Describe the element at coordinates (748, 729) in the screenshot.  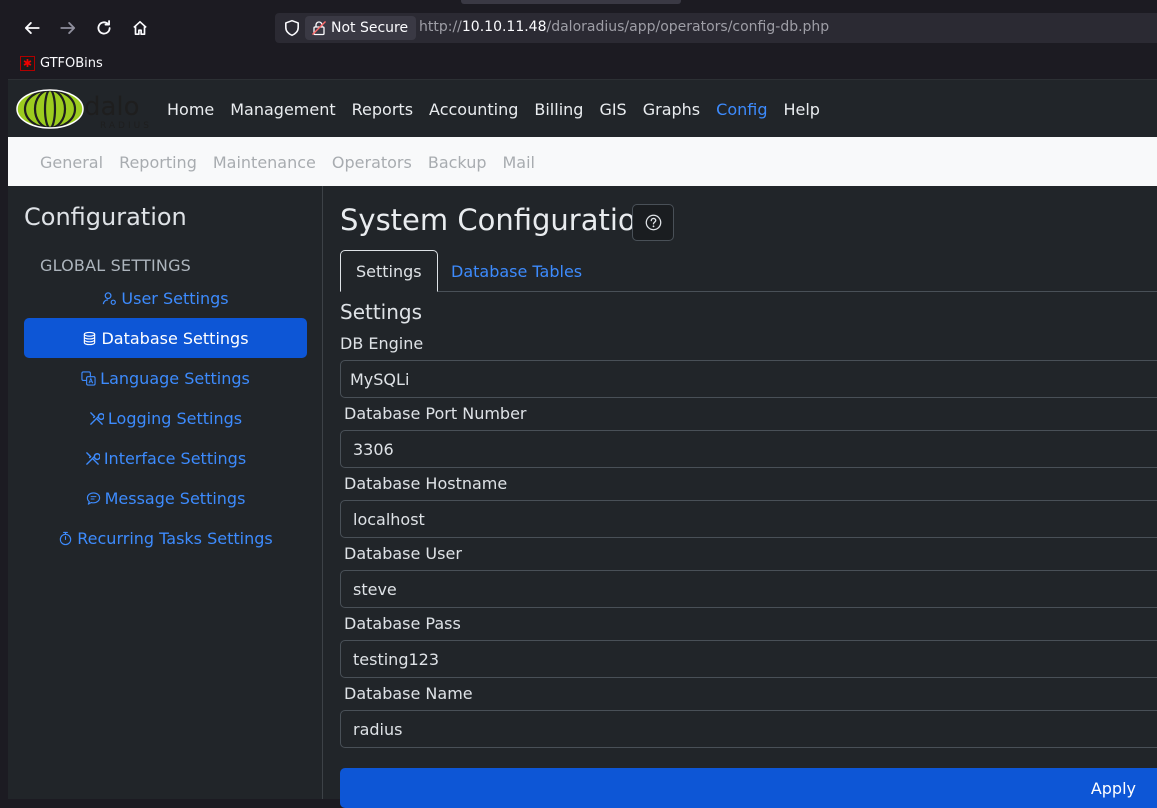
I see `db-name-input: radius` at that location.